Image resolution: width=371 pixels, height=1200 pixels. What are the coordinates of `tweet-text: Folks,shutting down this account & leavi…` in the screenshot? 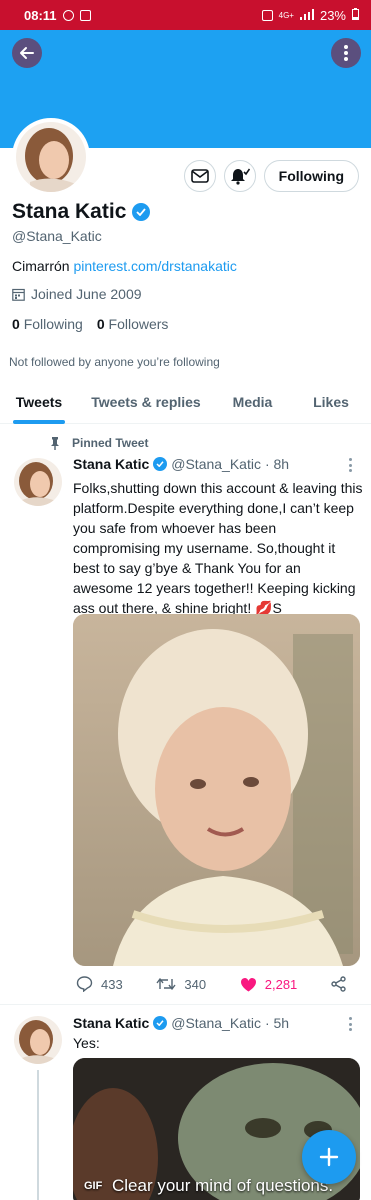 It's located at (218, 548).